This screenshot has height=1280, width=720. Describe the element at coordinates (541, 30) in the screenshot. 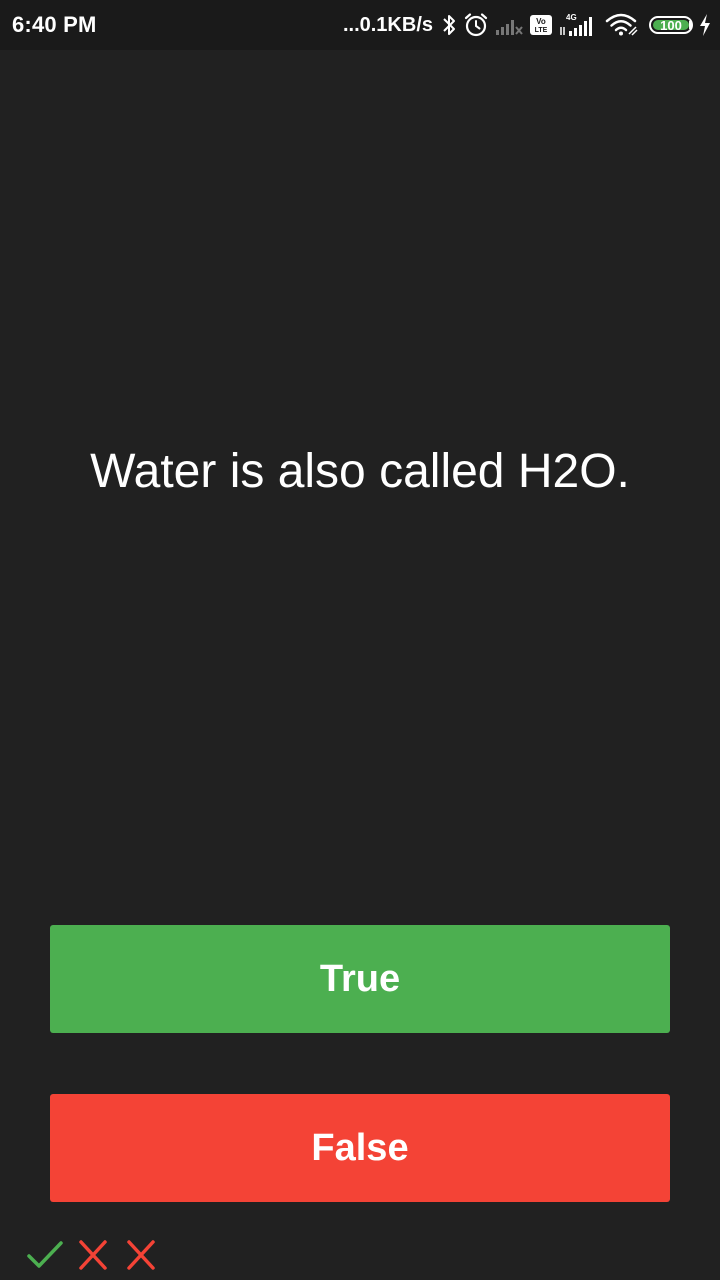

I see `svg-text: LTE` at that location.